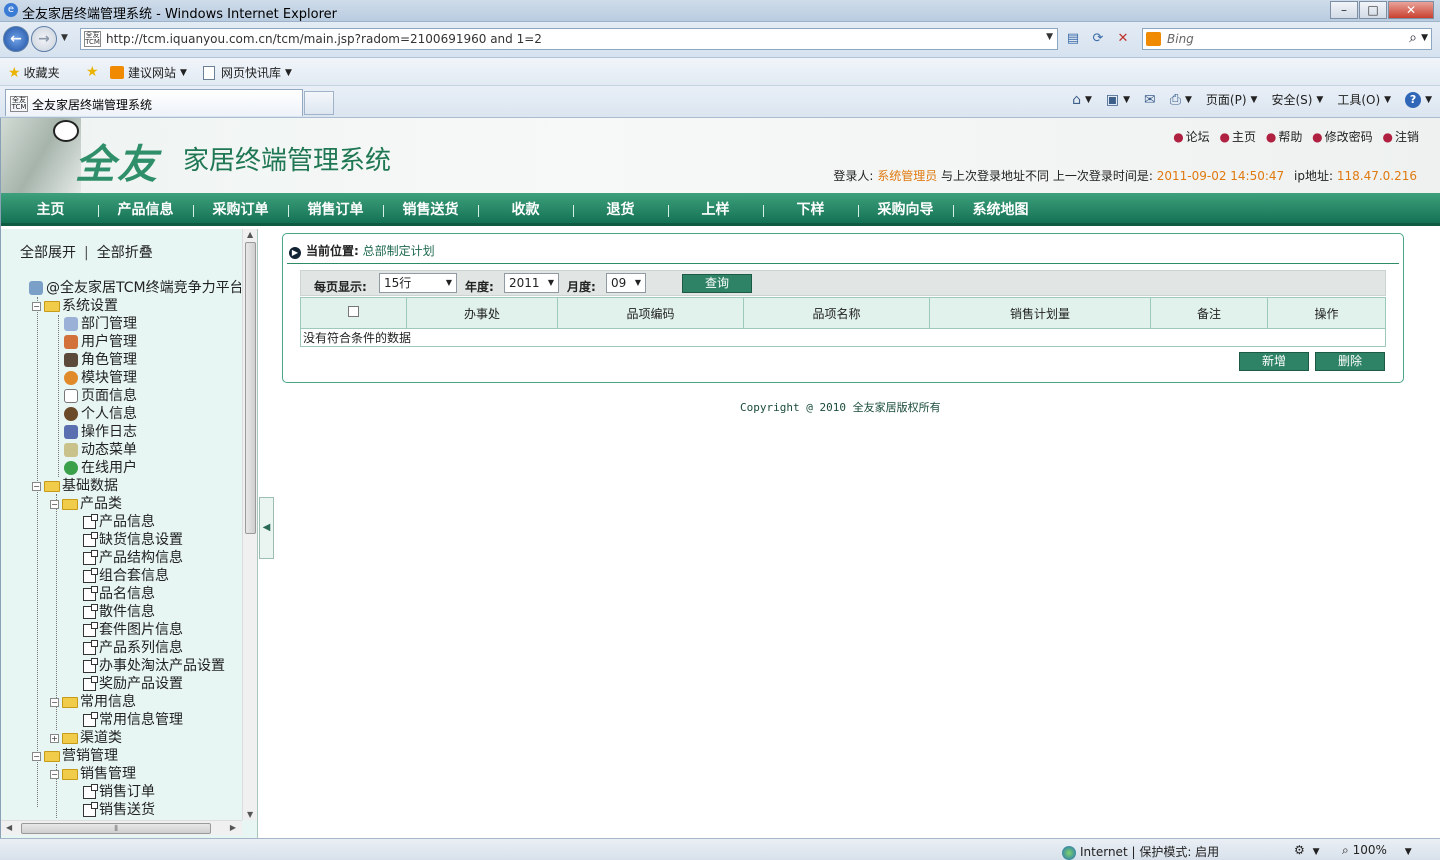 The height and width of the screenshot is (860, 1440). Describe the element at coordinates (1244, 137) in the screenshot. I see `link-home: 主页` at that location.